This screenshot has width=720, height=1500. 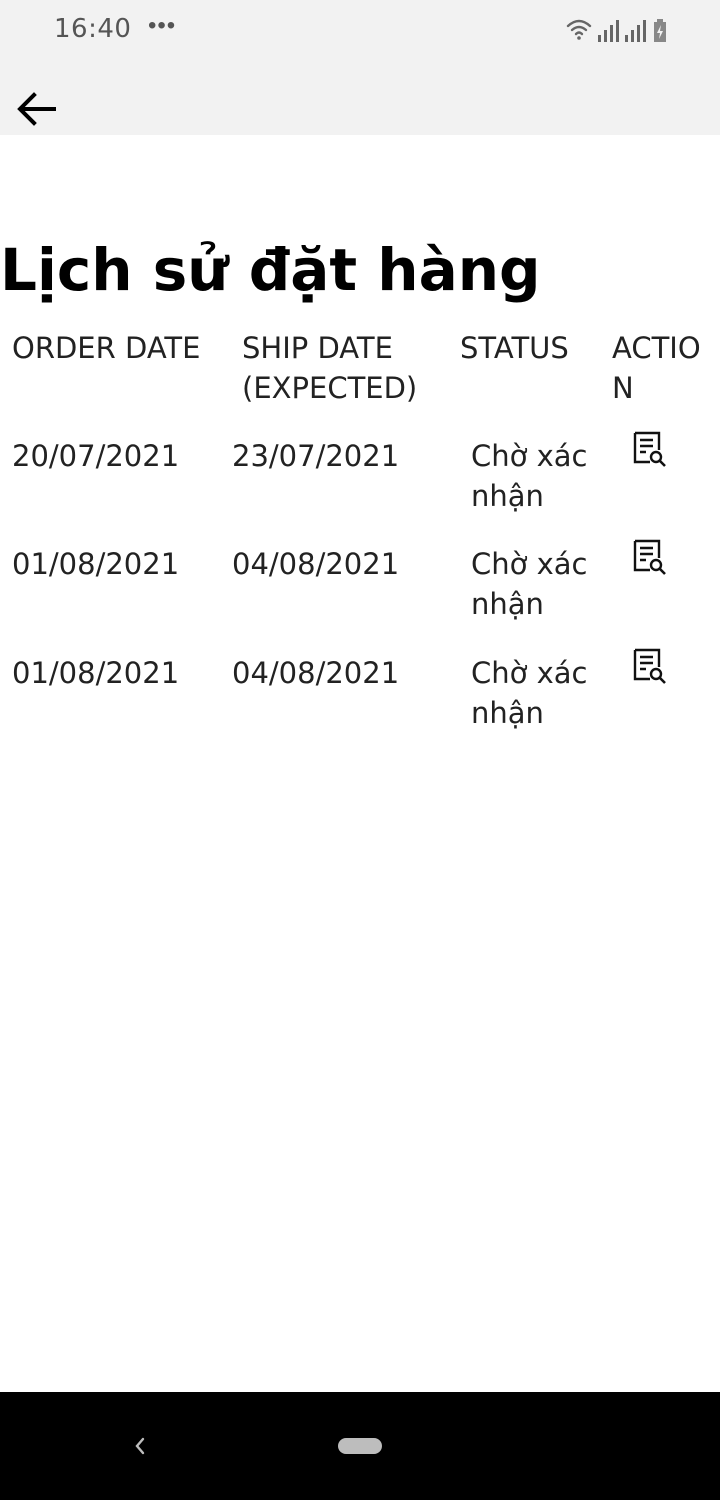 I want to click on column-header-ship-date-sub: (EXPECTED), so click(x=330, y=388).